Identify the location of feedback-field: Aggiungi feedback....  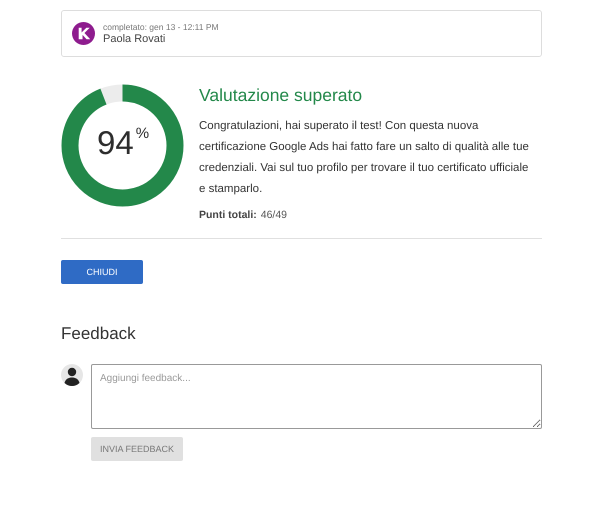
(316, 396).